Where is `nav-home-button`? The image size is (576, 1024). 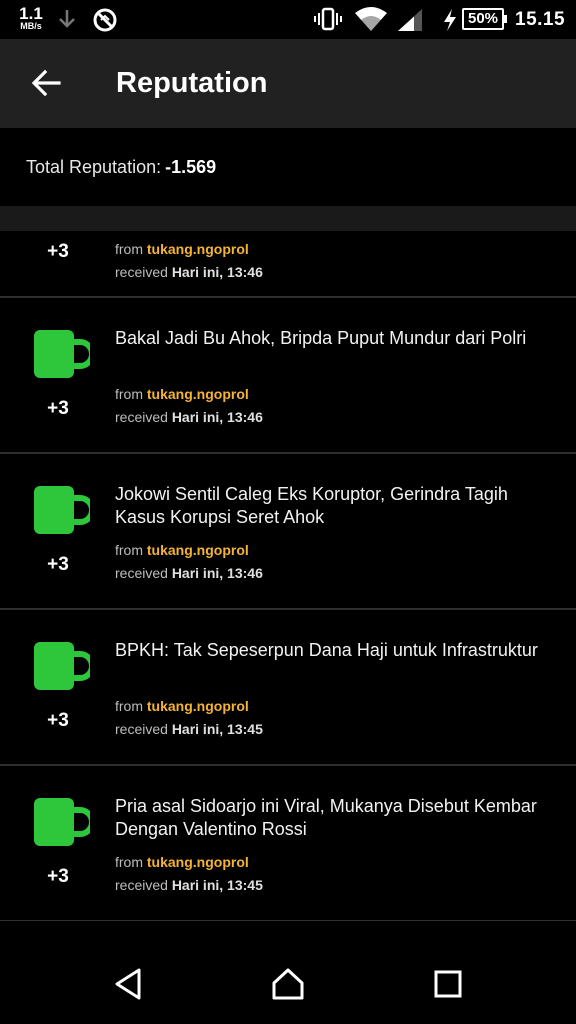 nav-home-button is located at coordinates (288, 984).